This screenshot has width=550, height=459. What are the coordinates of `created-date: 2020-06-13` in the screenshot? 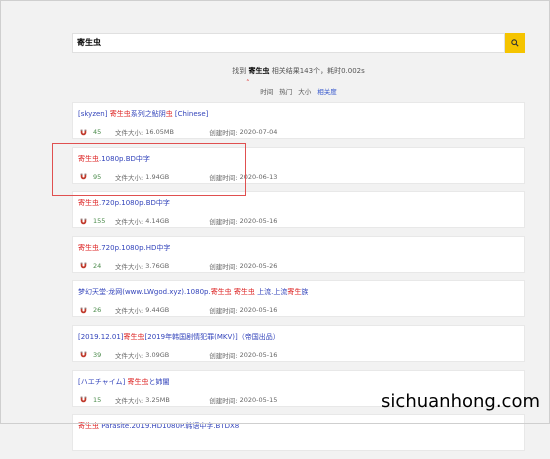 It's located at (258, 176).